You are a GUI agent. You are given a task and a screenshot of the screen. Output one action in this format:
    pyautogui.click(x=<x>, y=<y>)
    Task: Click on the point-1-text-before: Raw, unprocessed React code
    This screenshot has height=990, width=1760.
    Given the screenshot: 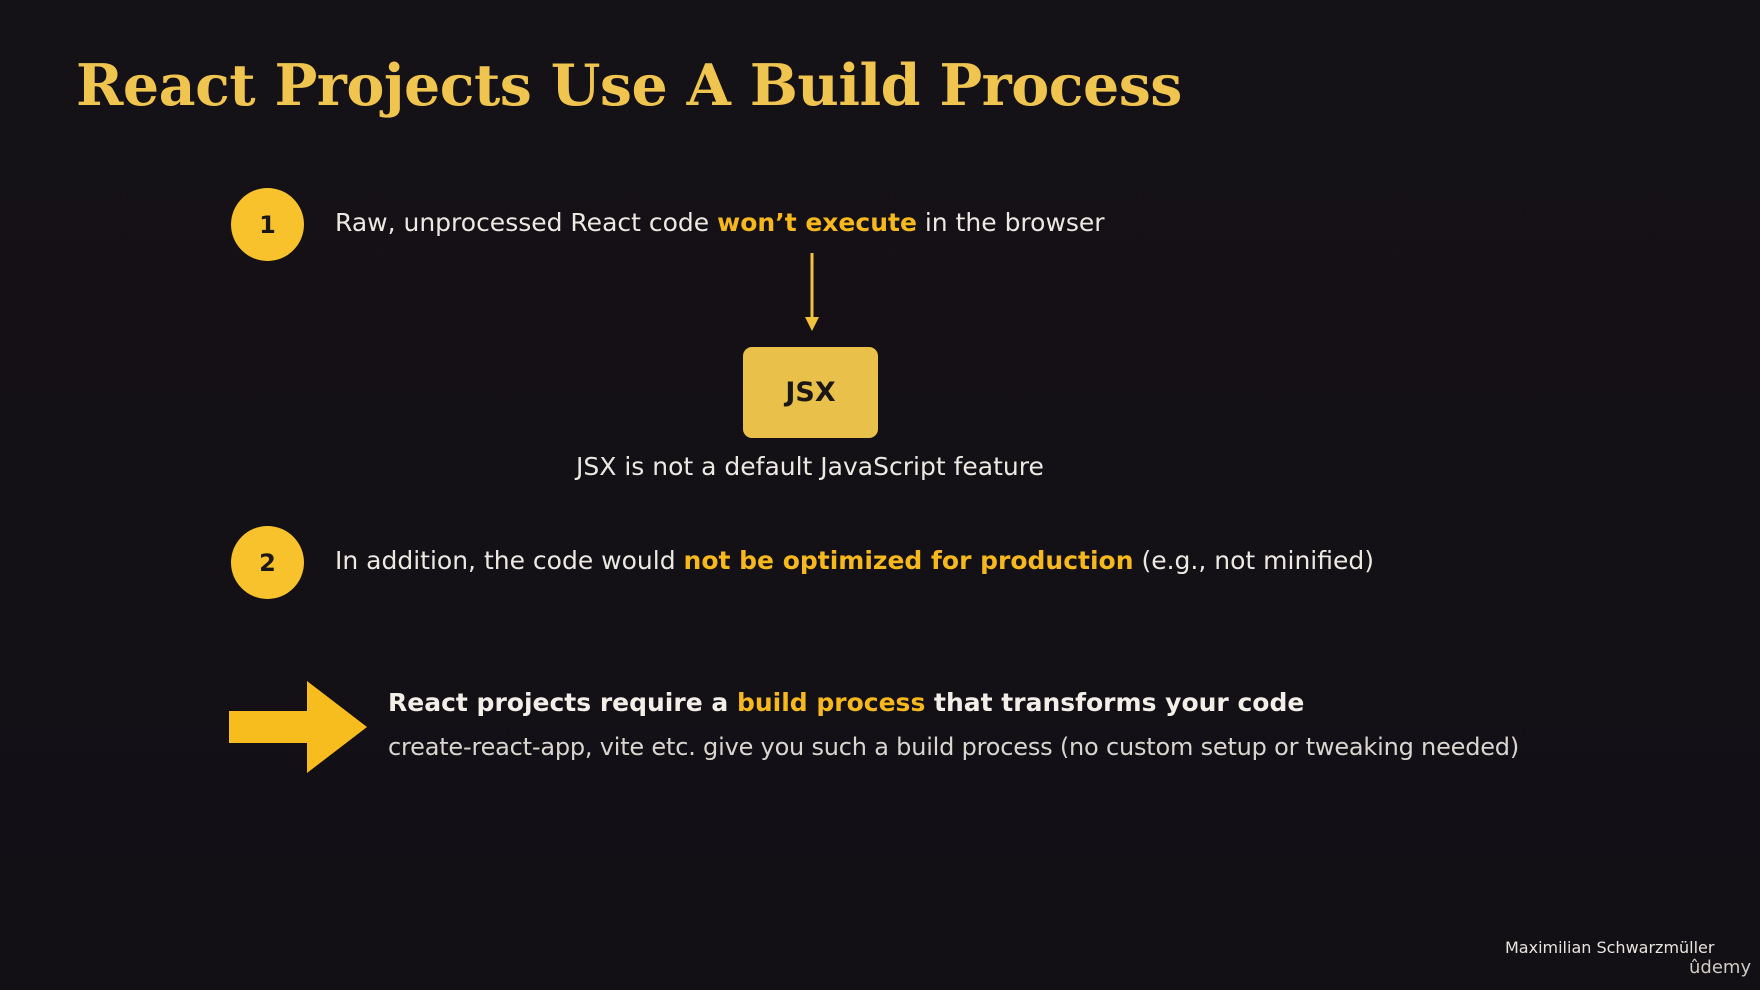 What is the action you would take?
    pyautogui.click(x=526, y=222)
    